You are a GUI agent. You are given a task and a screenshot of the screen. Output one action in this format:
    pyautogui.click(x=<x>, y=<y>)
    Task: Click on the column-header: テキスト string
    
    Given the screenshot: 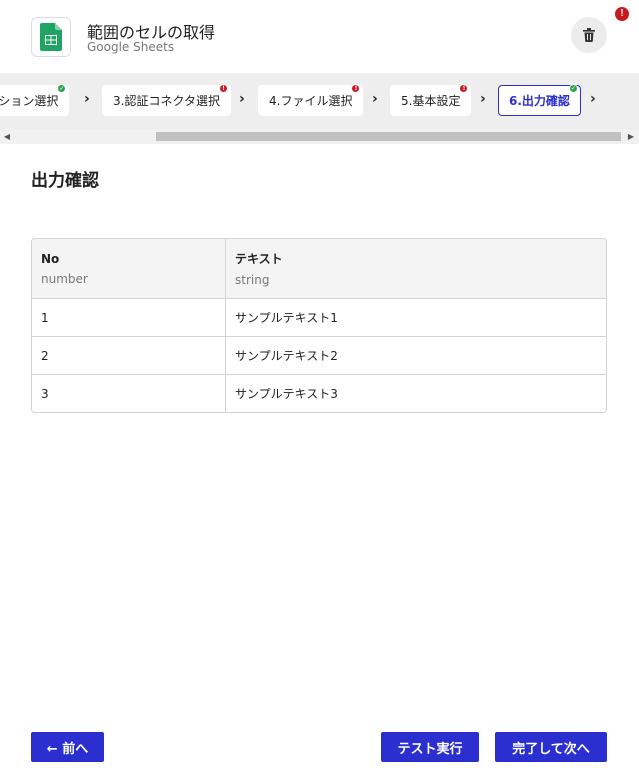 What is the action you would take?
    pyautogui.click(x=416, y=268)
    